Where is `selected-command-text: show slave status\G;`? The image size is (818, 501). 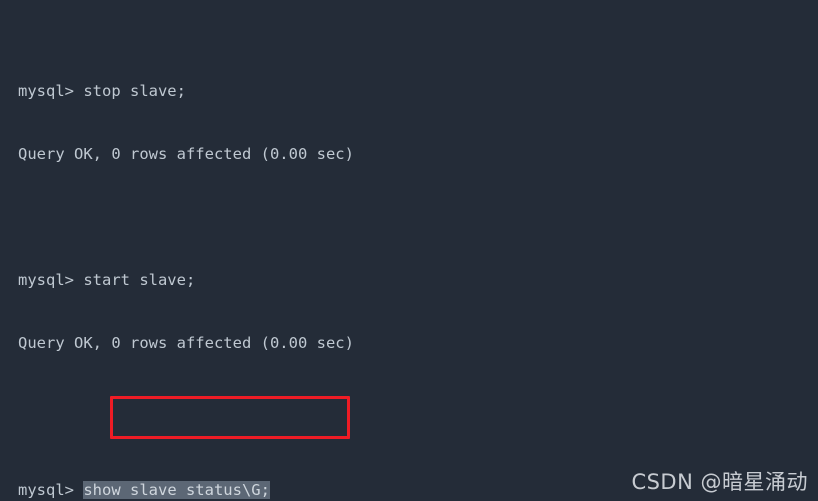 selected-command-text: show slave status\G; is located at coordinates (176, 490).